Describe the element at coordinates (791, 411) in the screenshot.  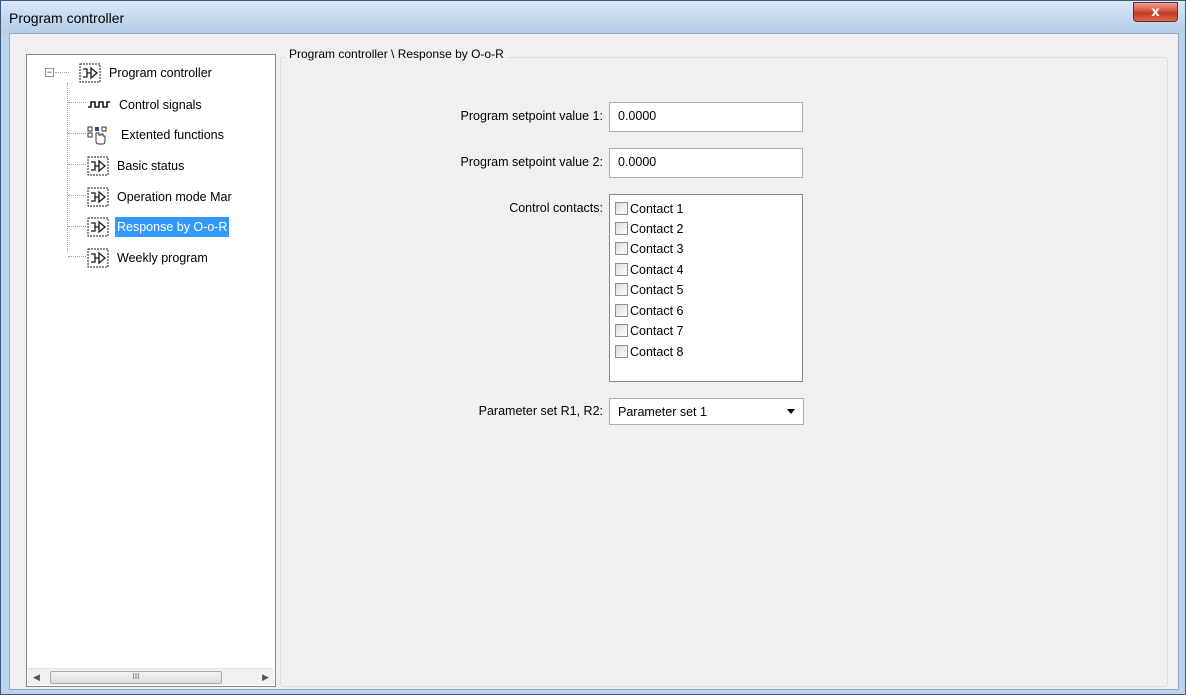
I see `chevron-down-icon` at that location.